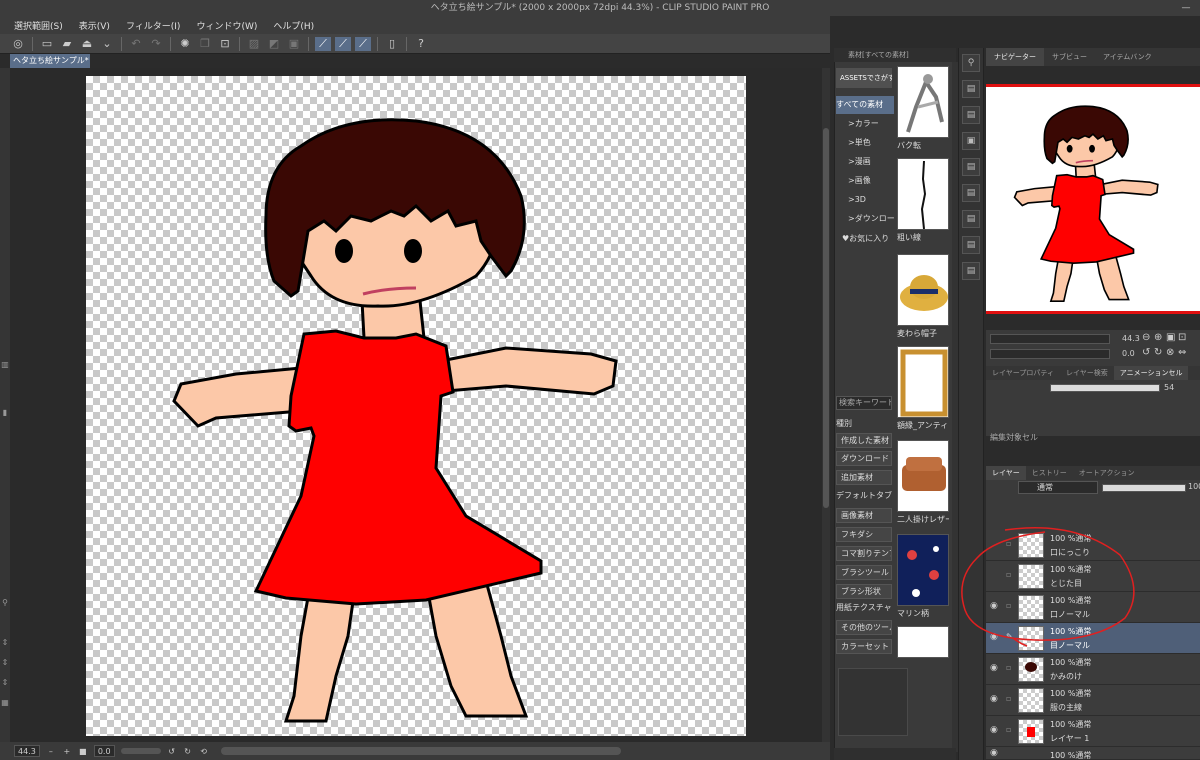  What do you see at coordinates (136, 44) in the screenshot?
I see `undo-icon: ↶` at bounding box center [136, 44].